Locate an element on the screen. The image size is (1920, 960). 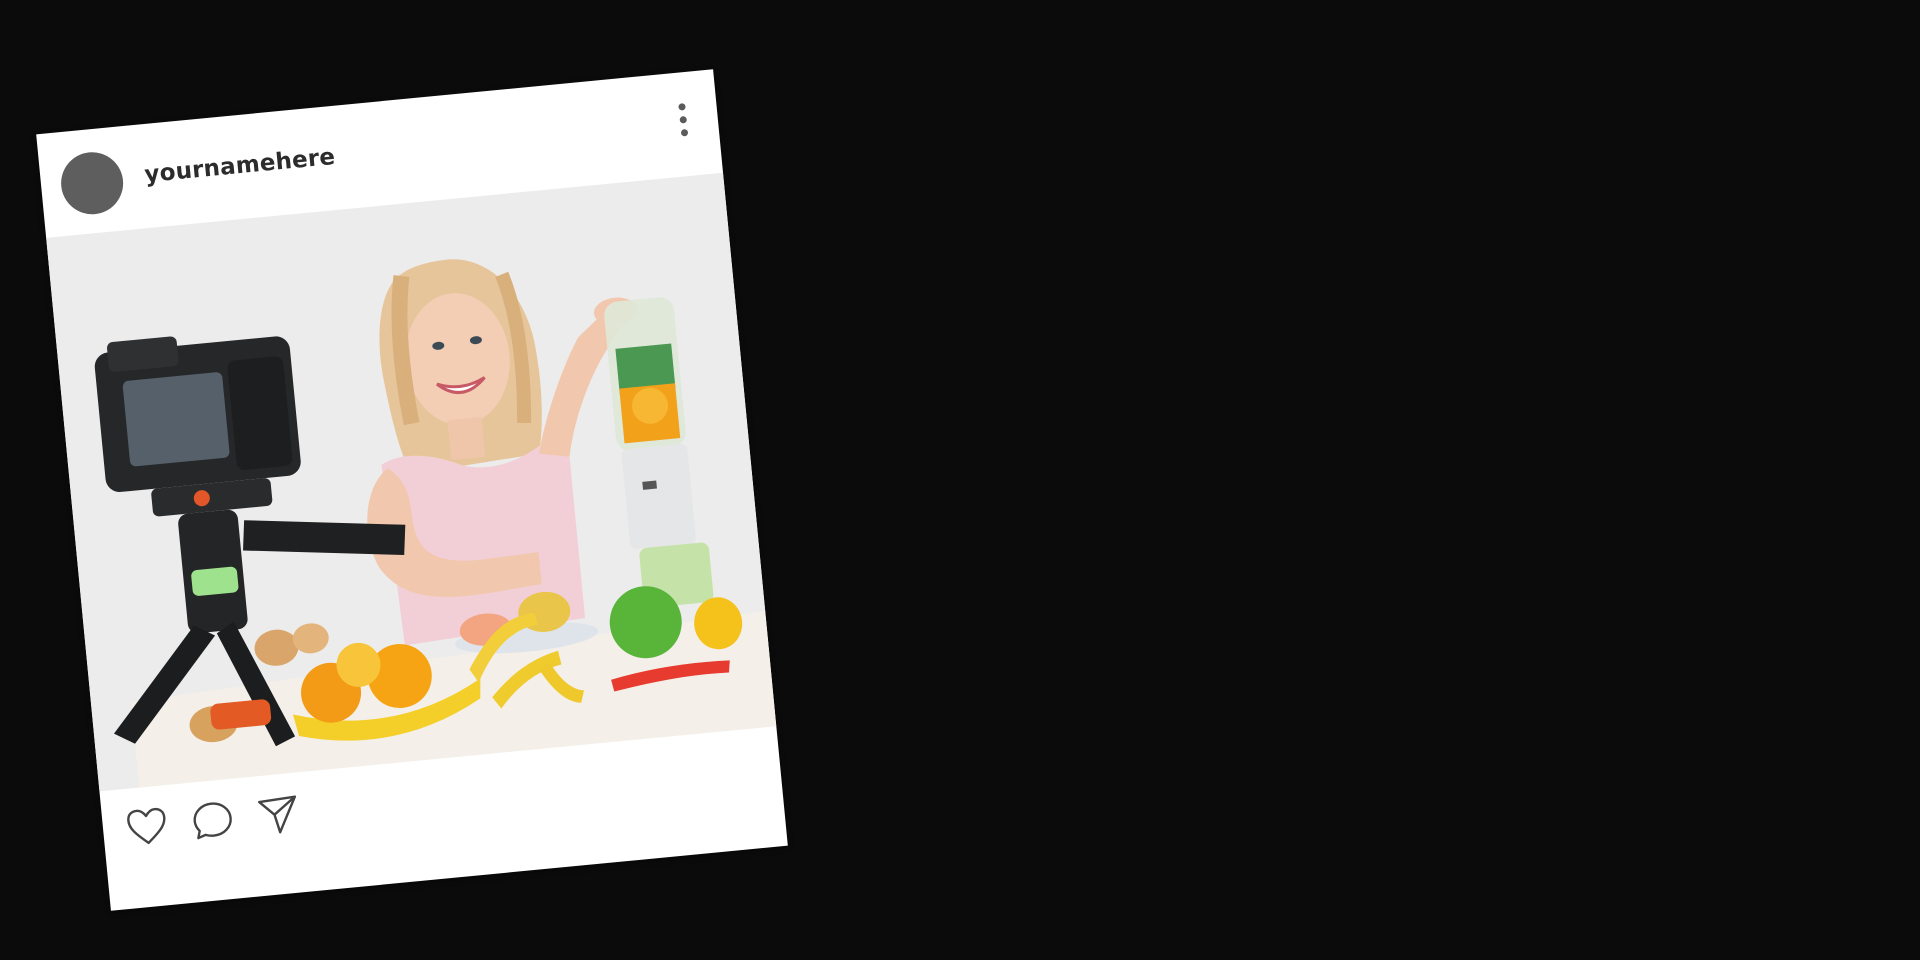
comment-icon is located at coordinates (213, 821).